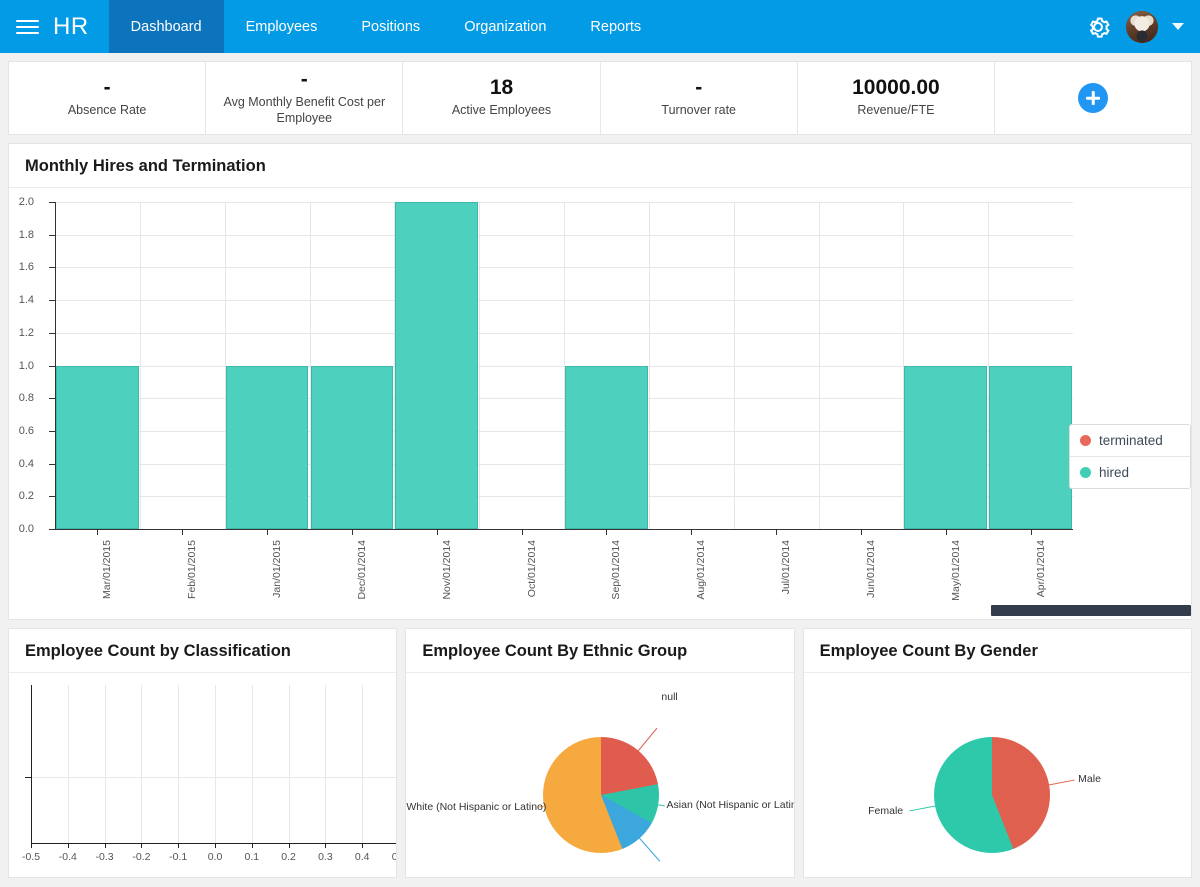 The image size is (1200, 887). What do you see at coordinates (699, 88) in the screenshot?
I see `kpi-turnover-rate-value: -` at bounding box center [699, 88].